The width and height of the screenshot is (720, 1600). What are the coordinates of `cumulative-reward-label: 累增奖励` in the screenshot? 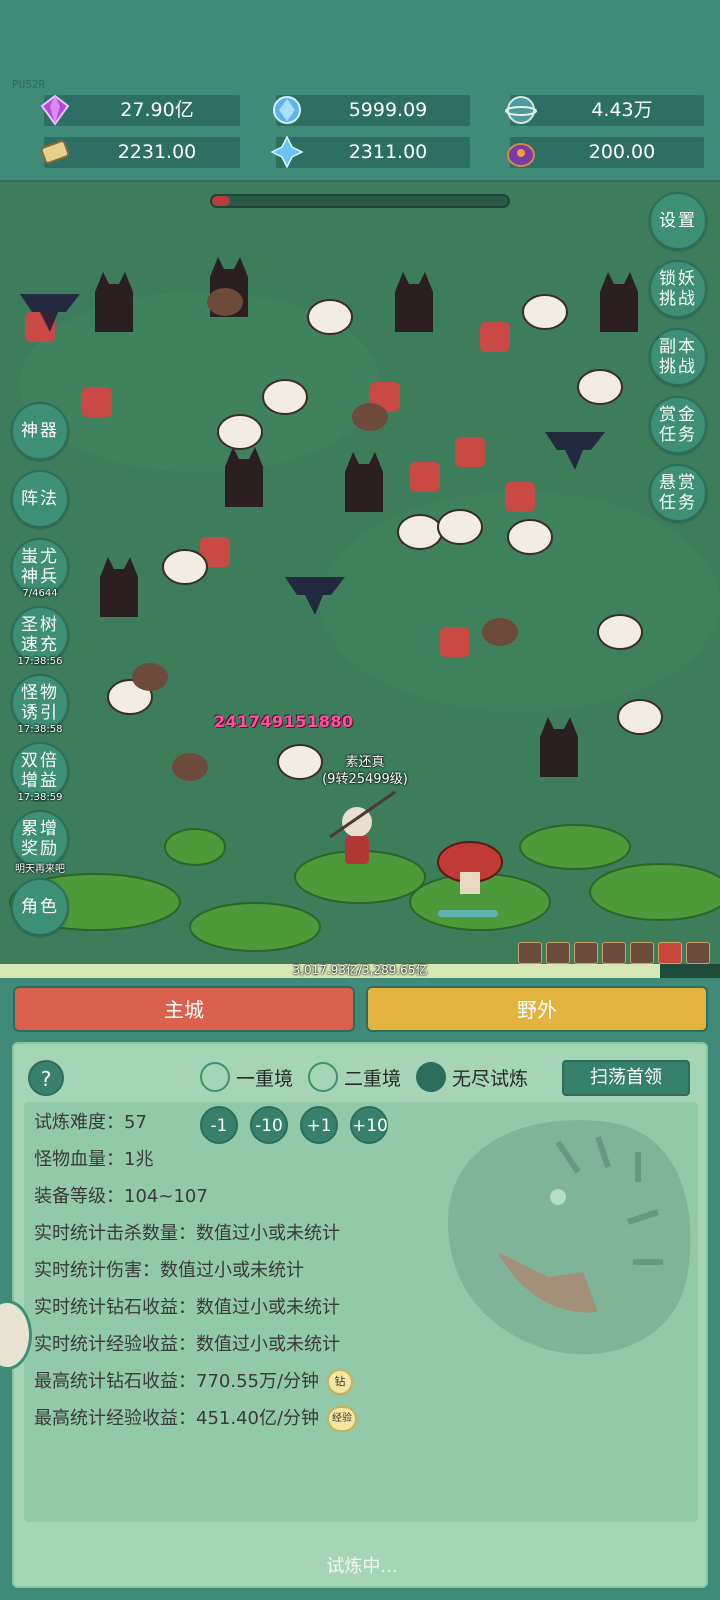 It's located at (40, 839).